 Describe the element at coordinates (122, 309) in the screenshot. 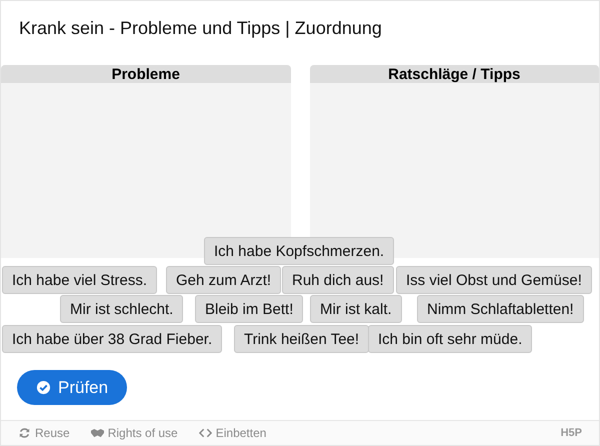

I see `draggable-item: Mir ist schlecht.` at that location.